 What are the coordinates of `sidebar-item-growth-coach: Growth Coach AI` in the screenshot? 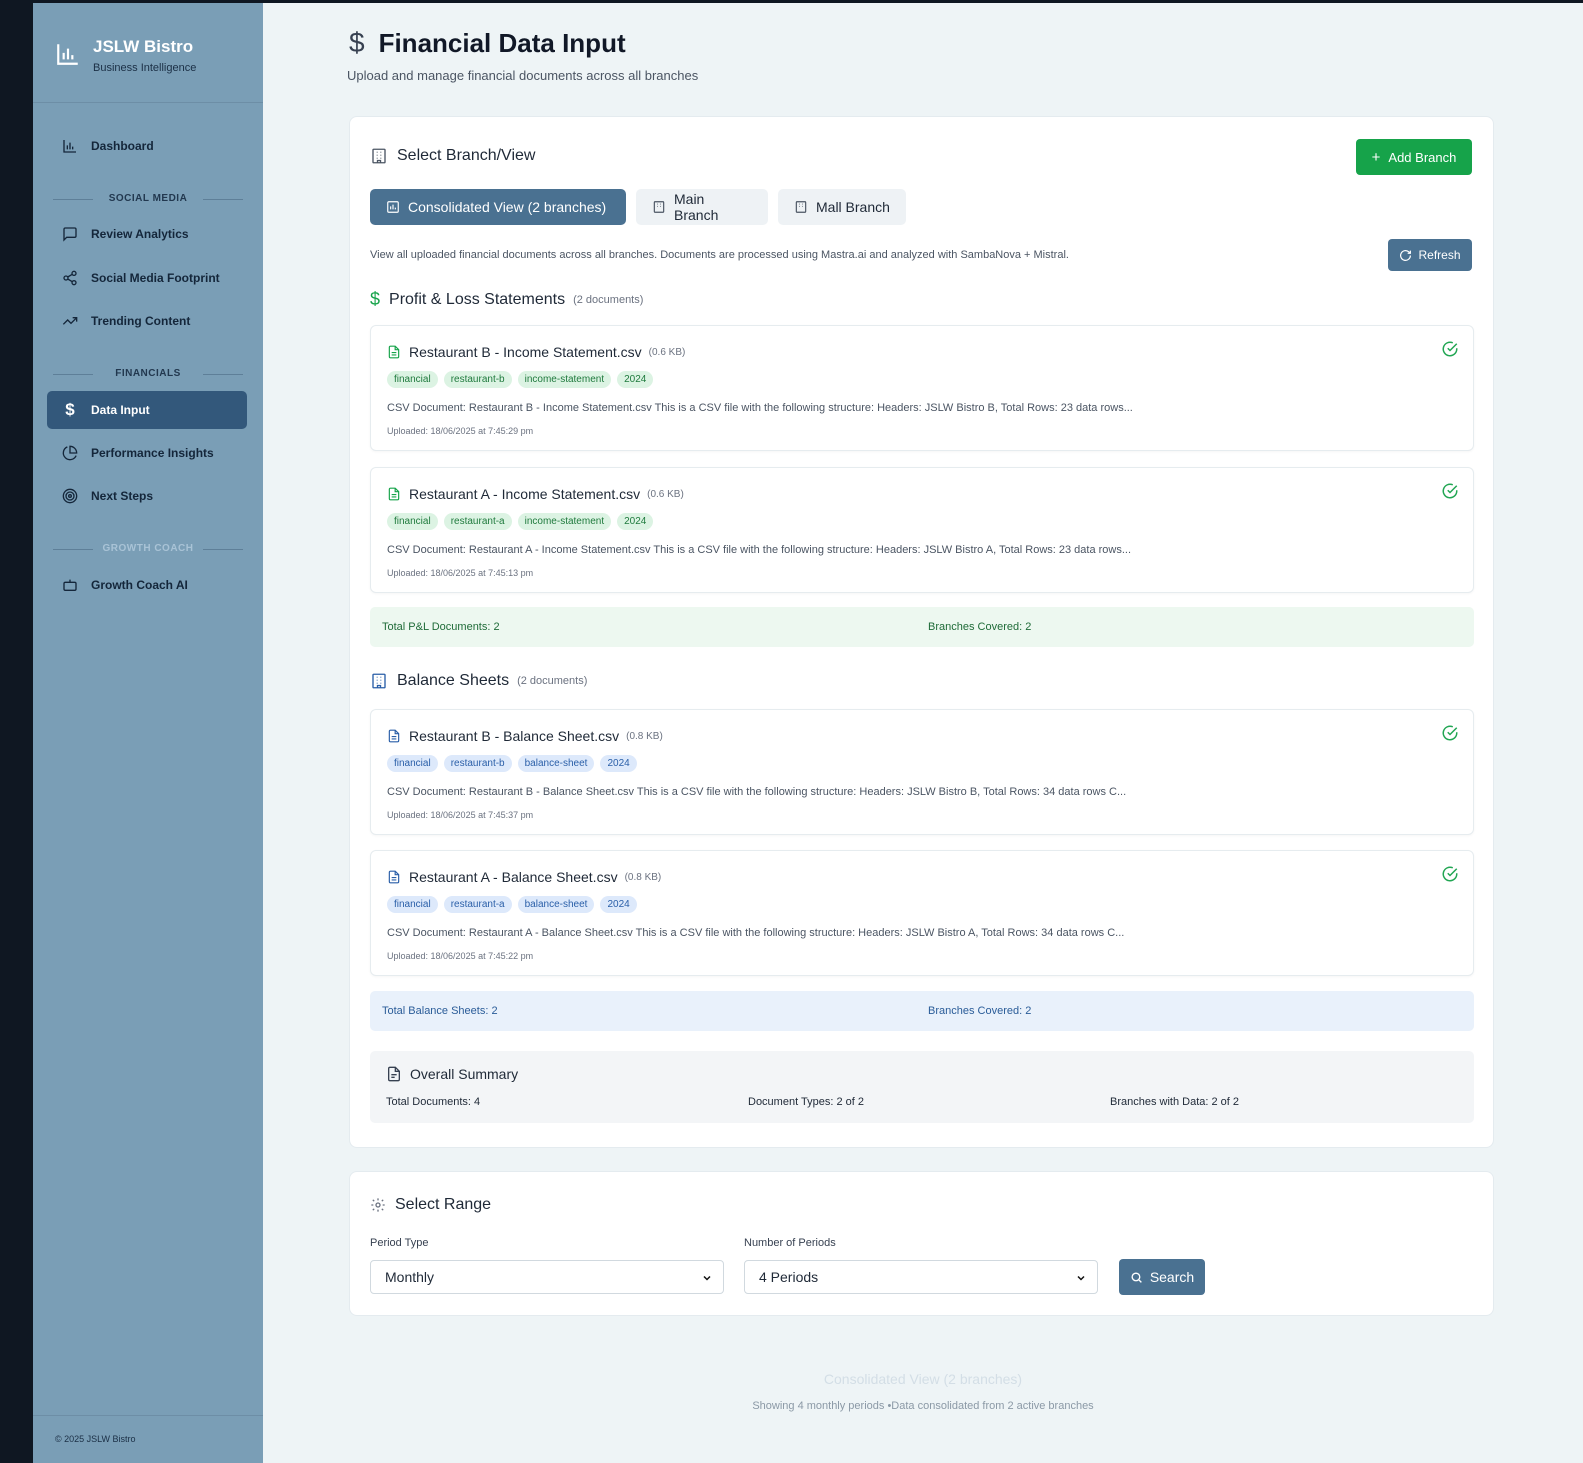 It's located at (147, 585).